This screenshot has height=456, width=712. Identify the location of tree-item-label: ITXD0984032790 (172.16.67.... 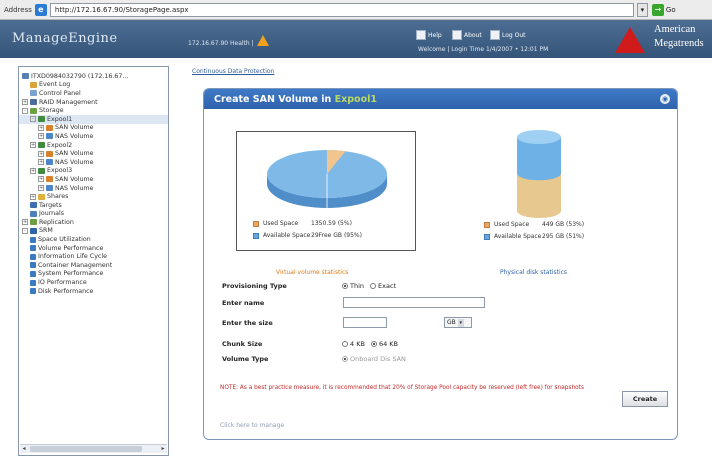
(80, 76).